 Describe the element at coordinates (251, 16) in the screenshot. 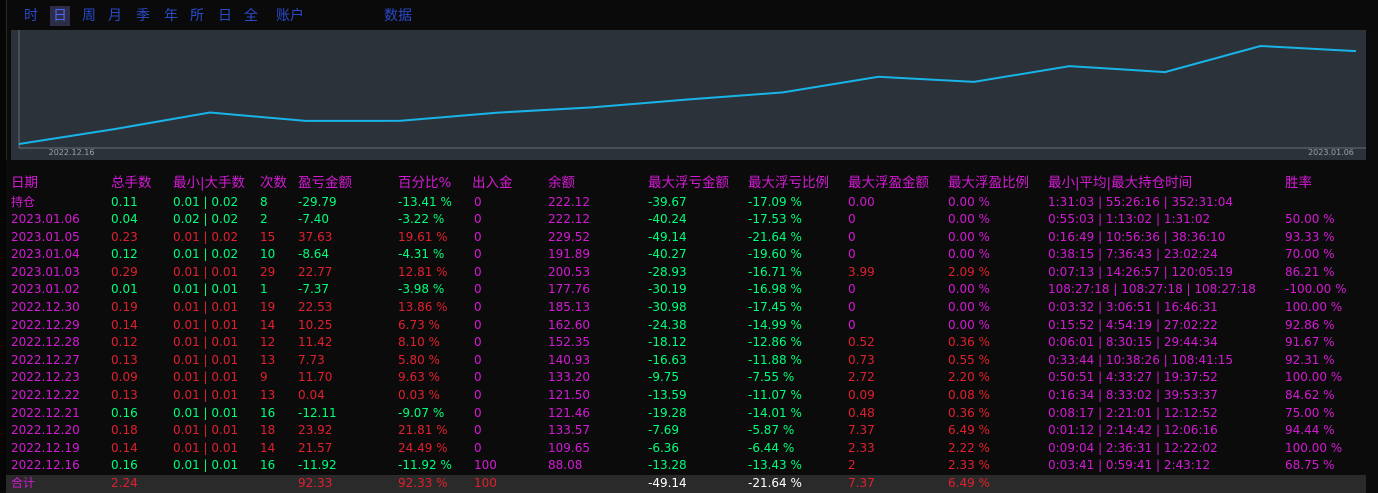

I see `tab-all: 全` at that location.